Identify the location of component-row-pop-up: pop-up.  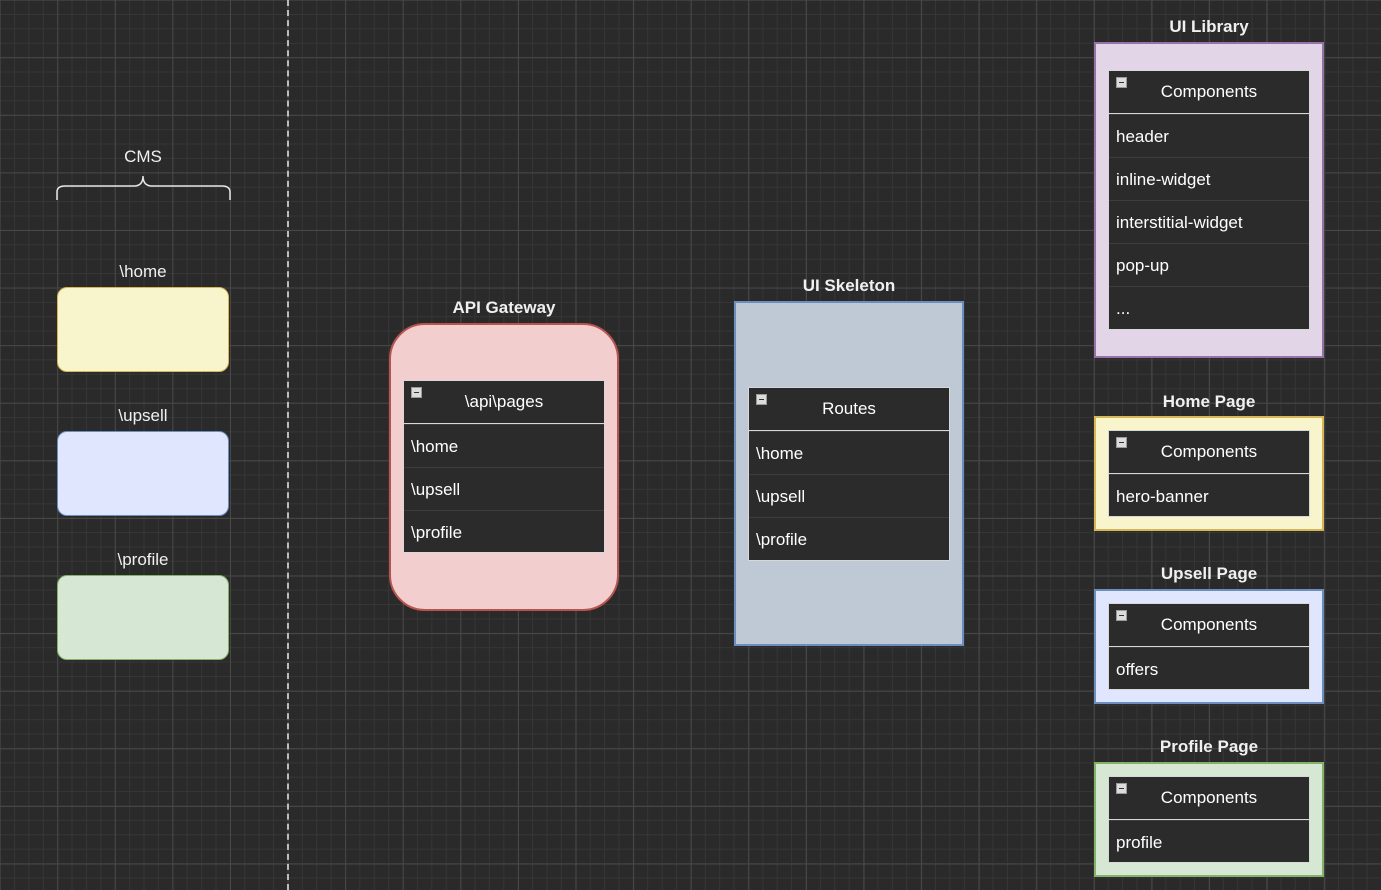
(1209, 264).